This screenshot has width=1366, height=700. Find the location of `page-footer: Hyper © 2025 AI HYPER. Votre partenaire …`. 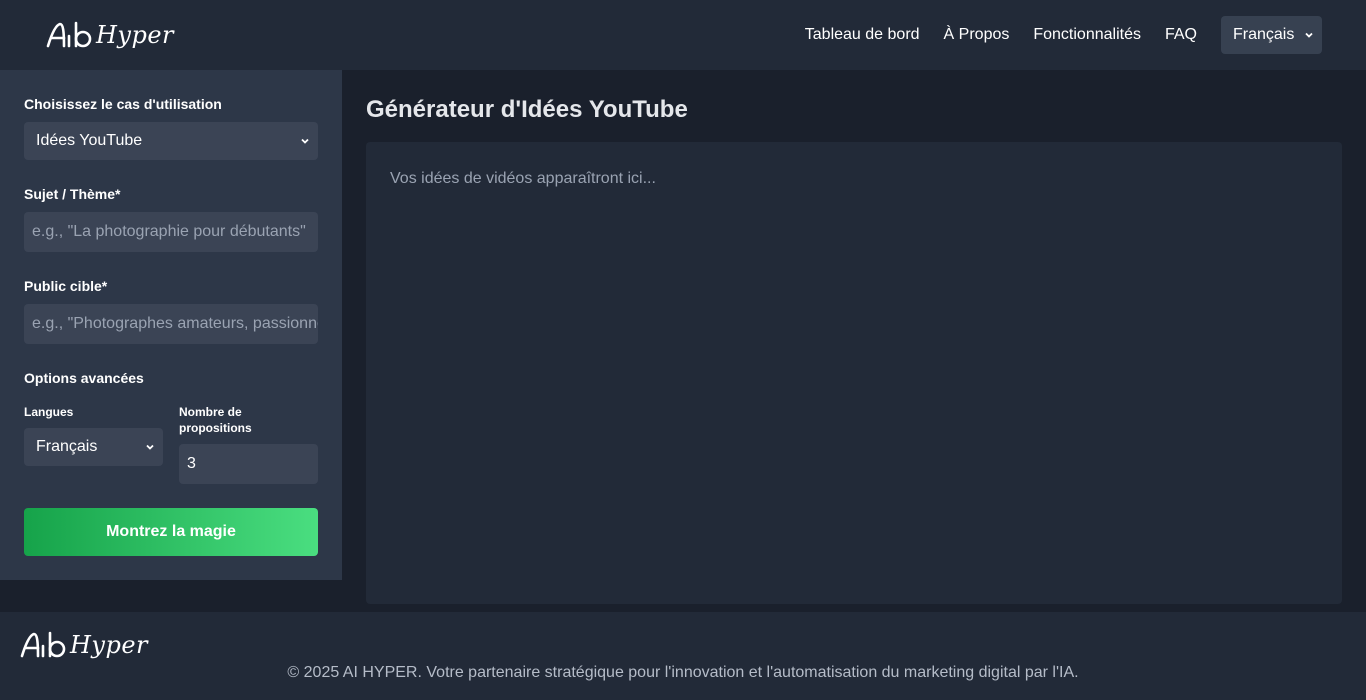

page-footer: Hyper © 2025 AI HYPER. Votre partenaire … is located at coordinates (683, 656).